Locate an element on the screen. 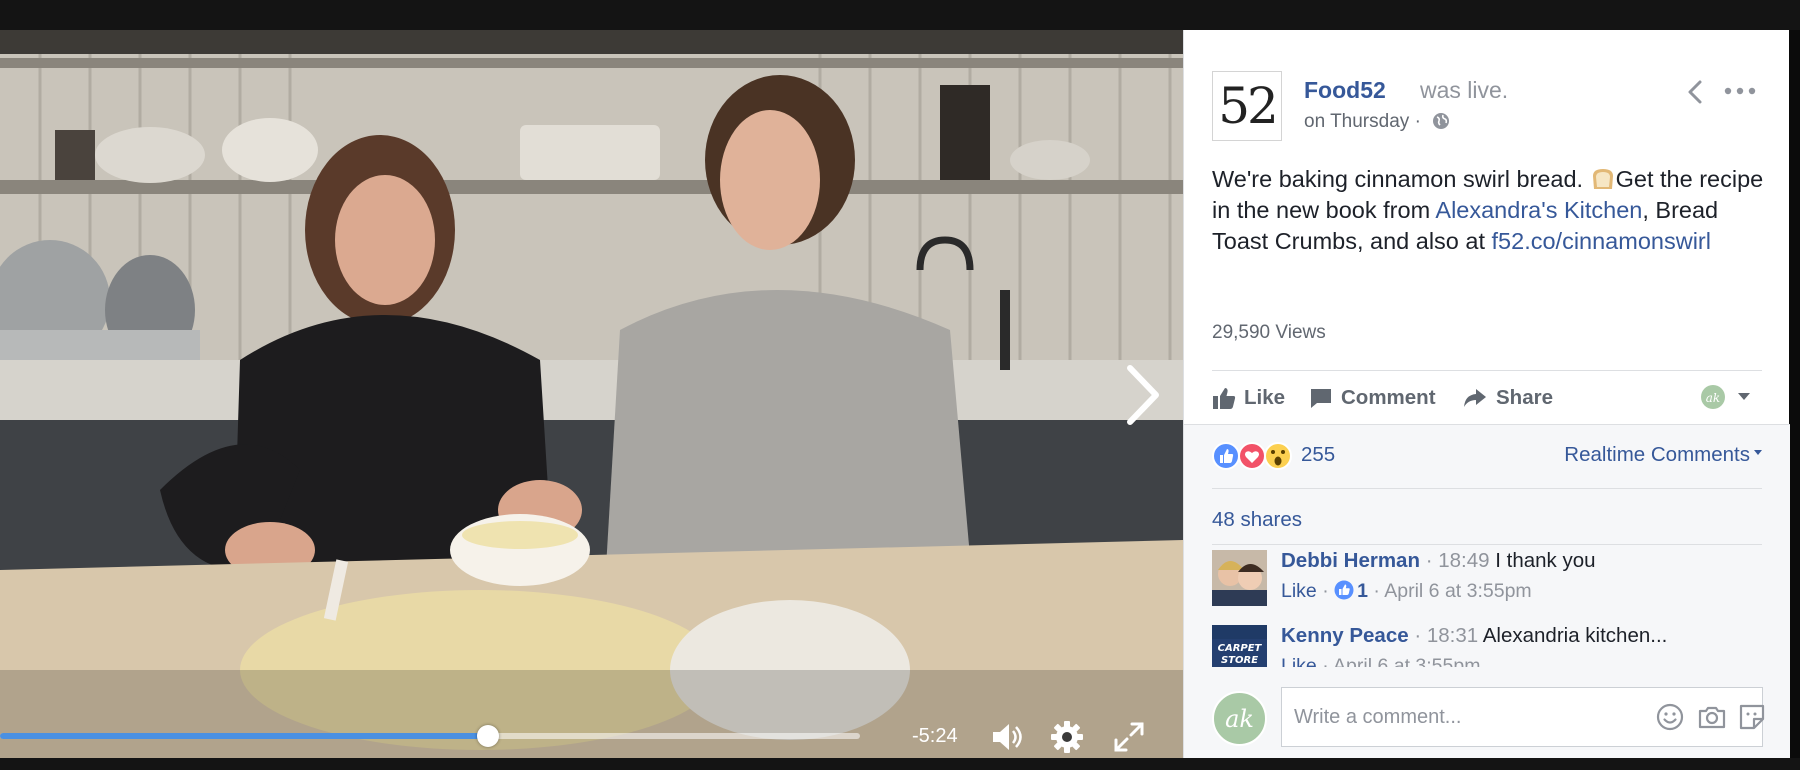 Image resolution: width=1800 pixels, height=770 pixels. comment-actions: Like · April 6 at 3:55pm is located at coordinates (1380, 661).